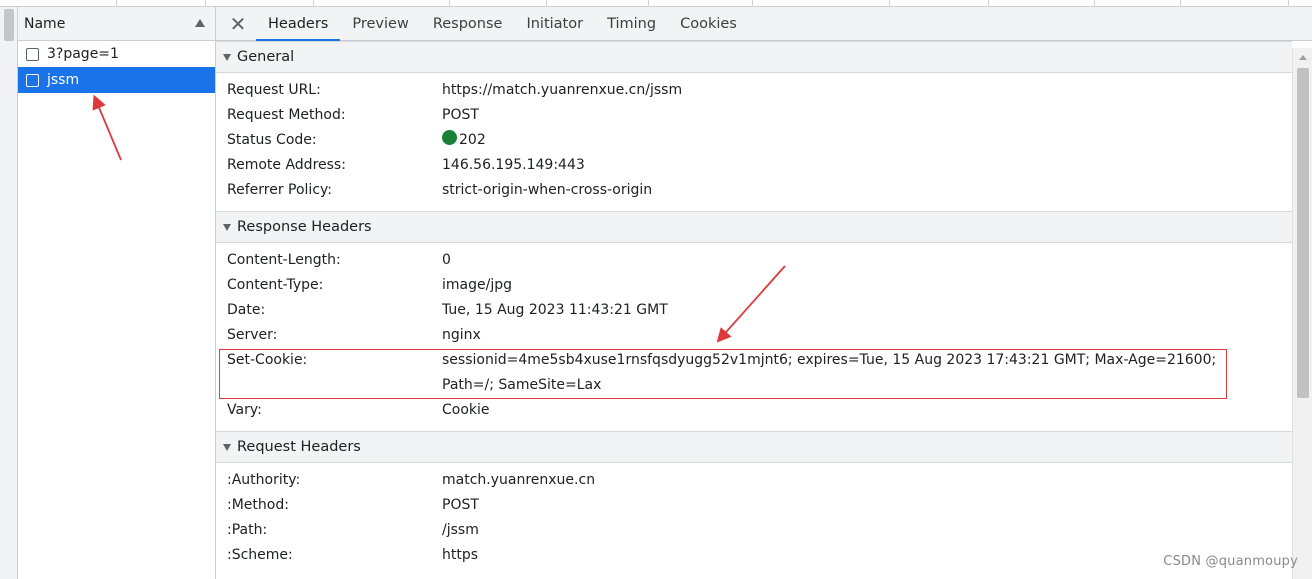  Describe the element at coordinates (460, 530) in the screenshot. I see `header-value: /jssm` at that location.